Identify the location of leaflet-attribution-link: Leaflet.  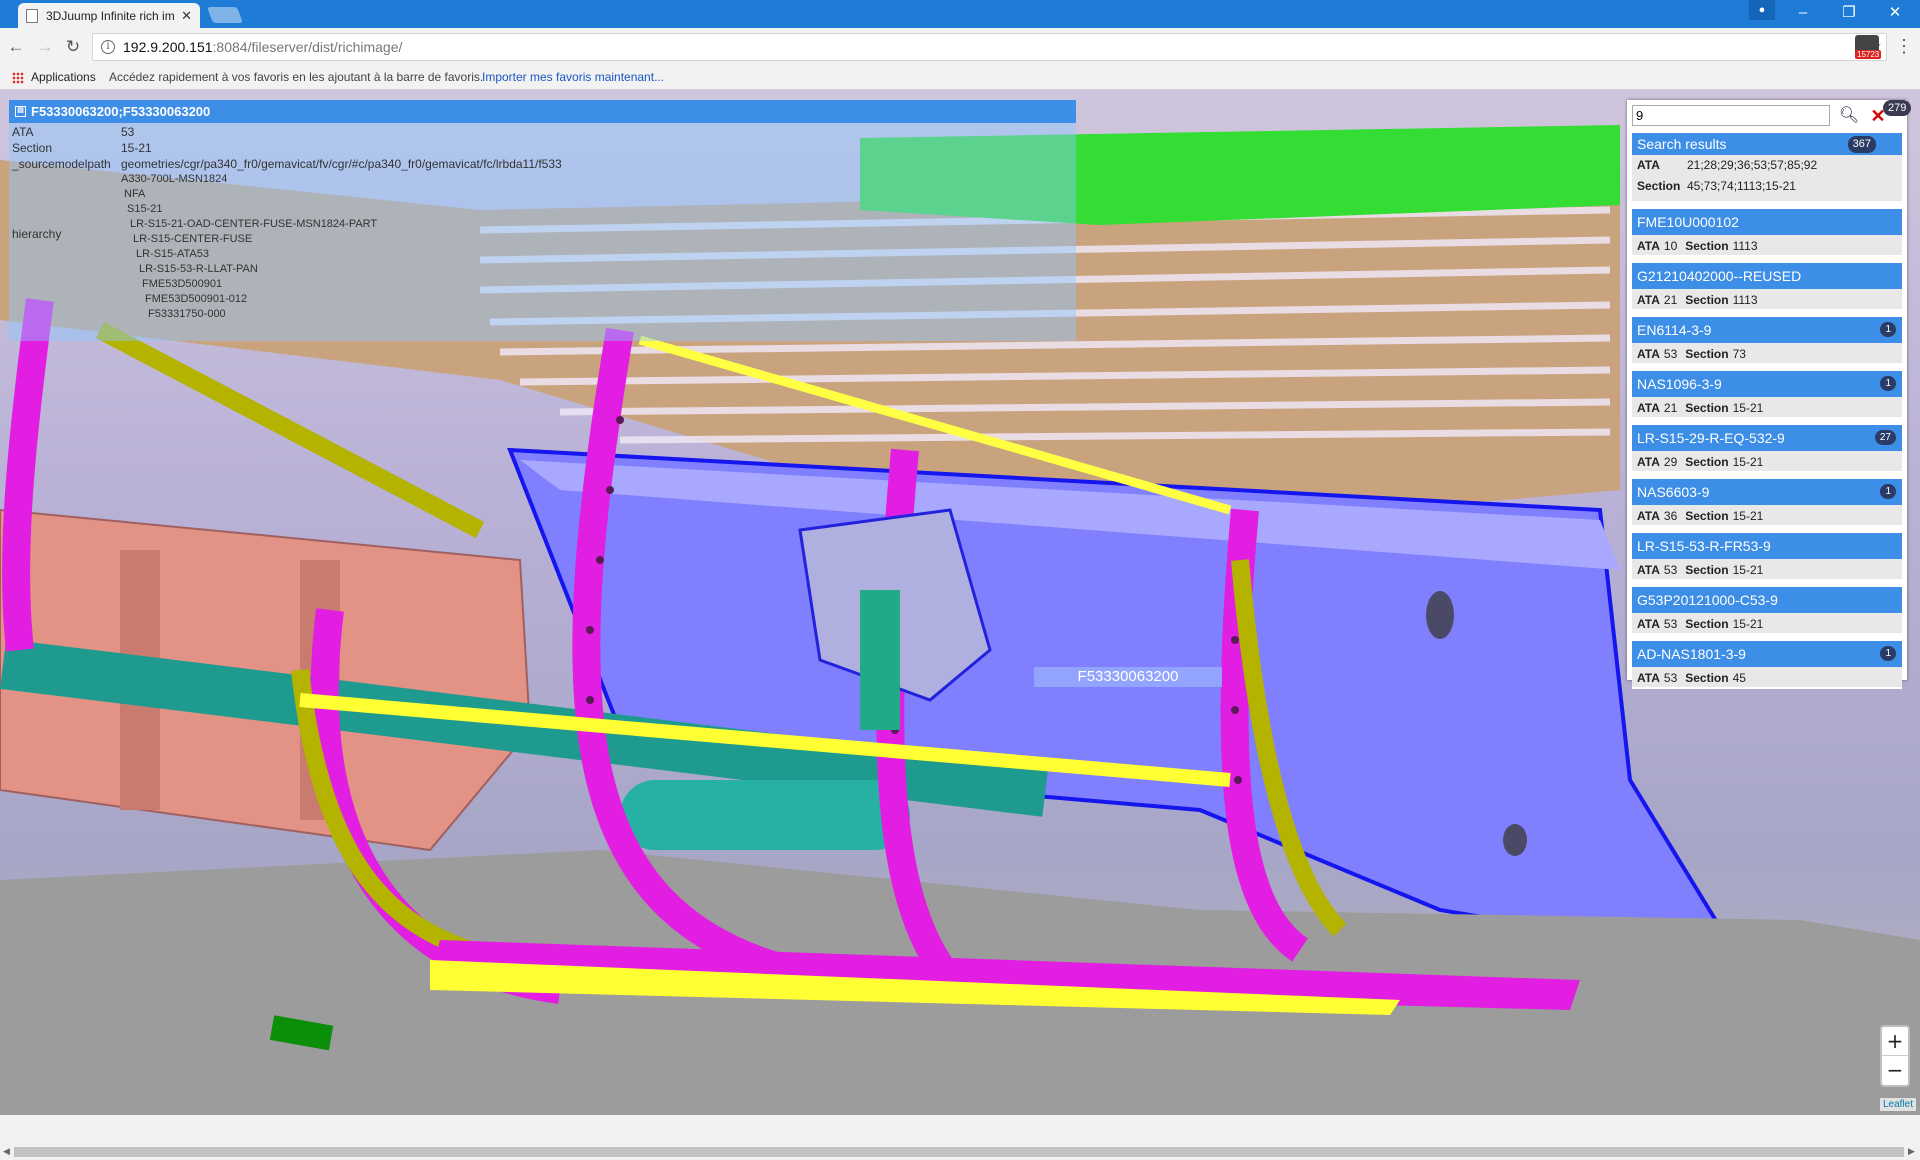
(1898, 1104).